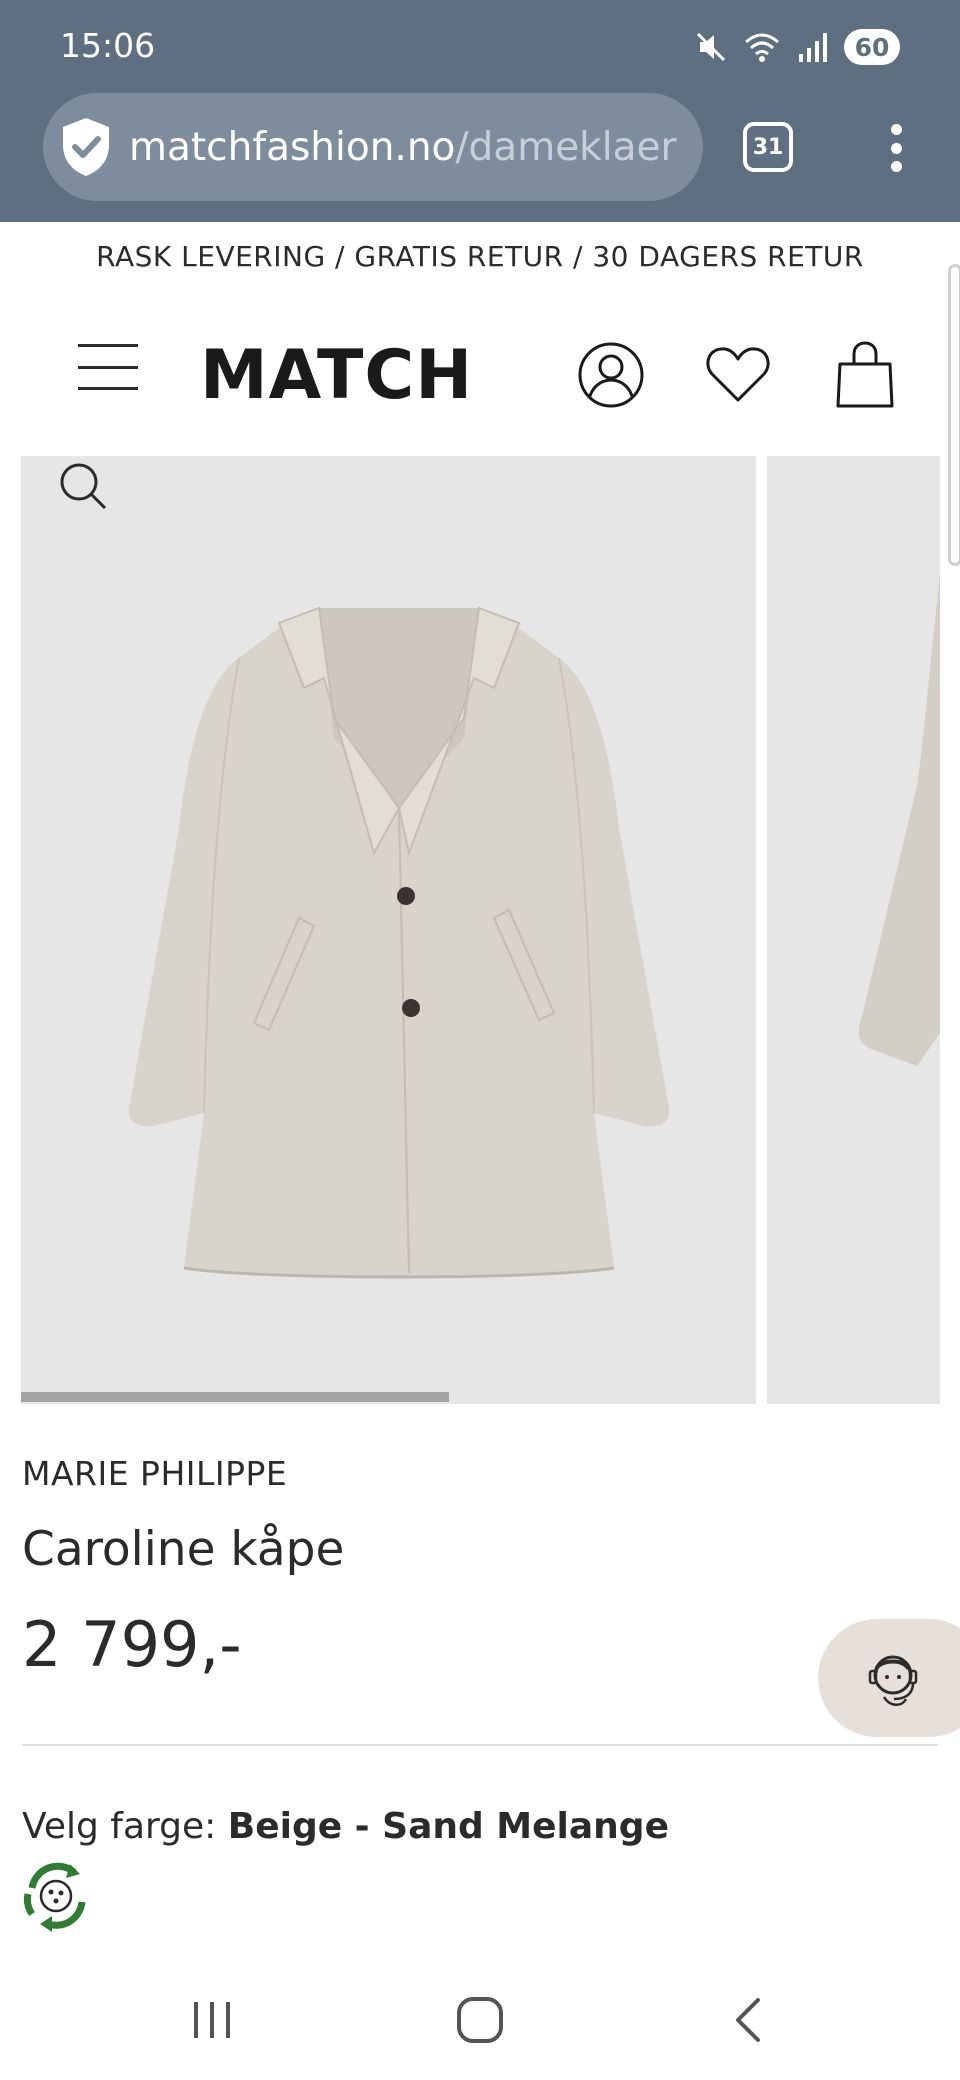 The image size is (960, 2080). I want to click on color-selector: Velg farge: Beige - Sand Melange, so click(345, 1826).